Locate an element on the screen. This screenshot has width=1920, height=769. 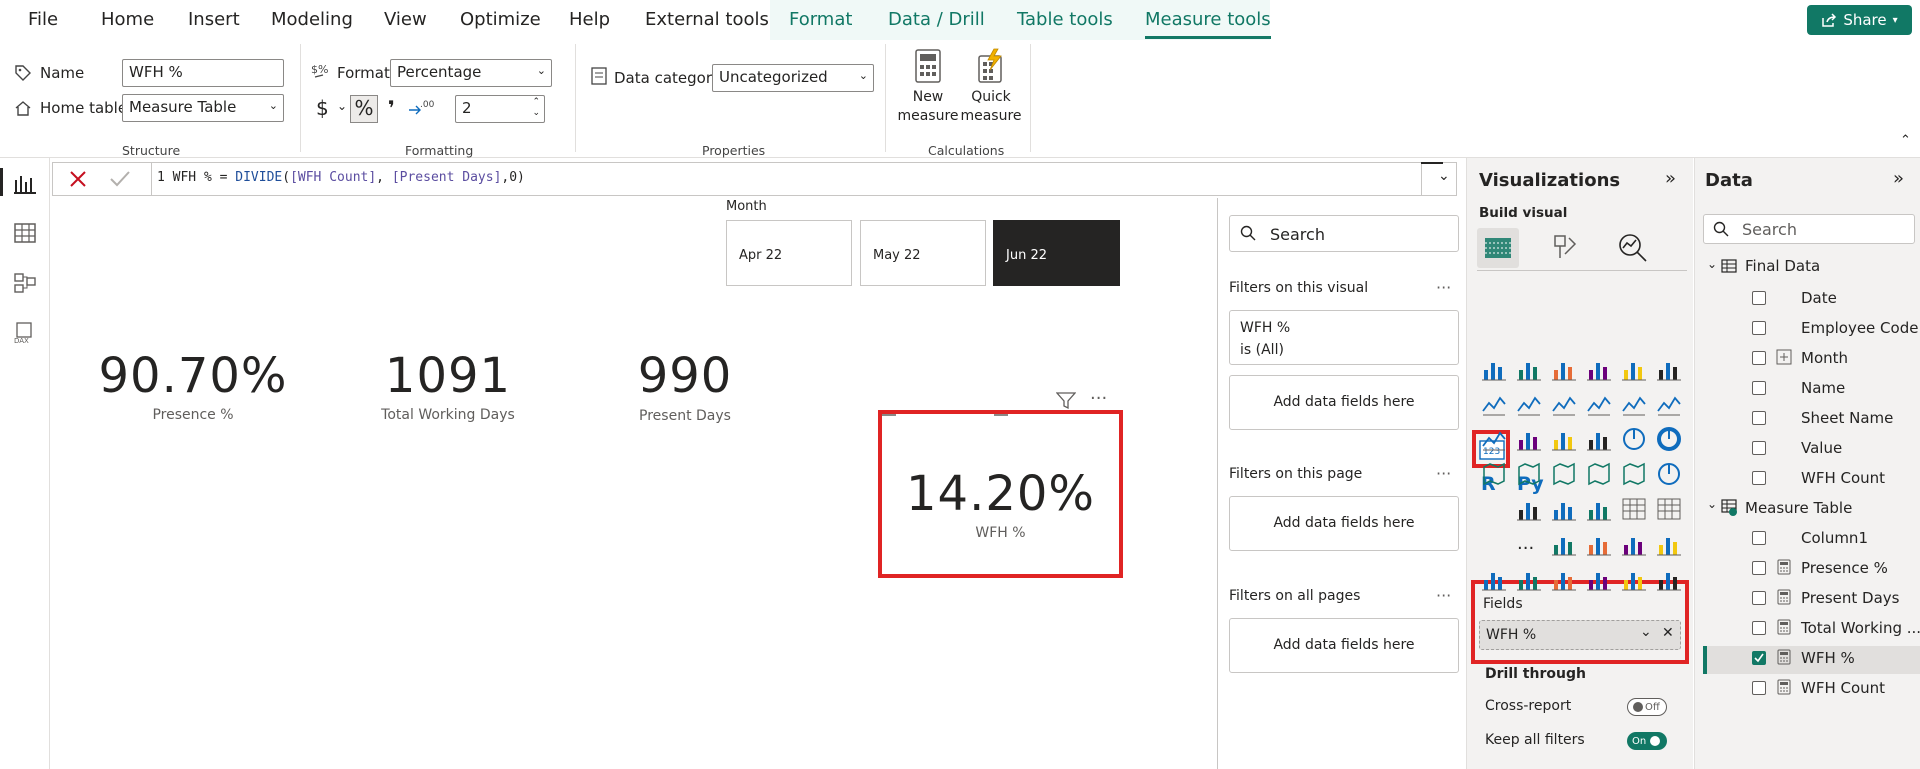
filled-map-visual-icon is located at coordinates (1564, 474).